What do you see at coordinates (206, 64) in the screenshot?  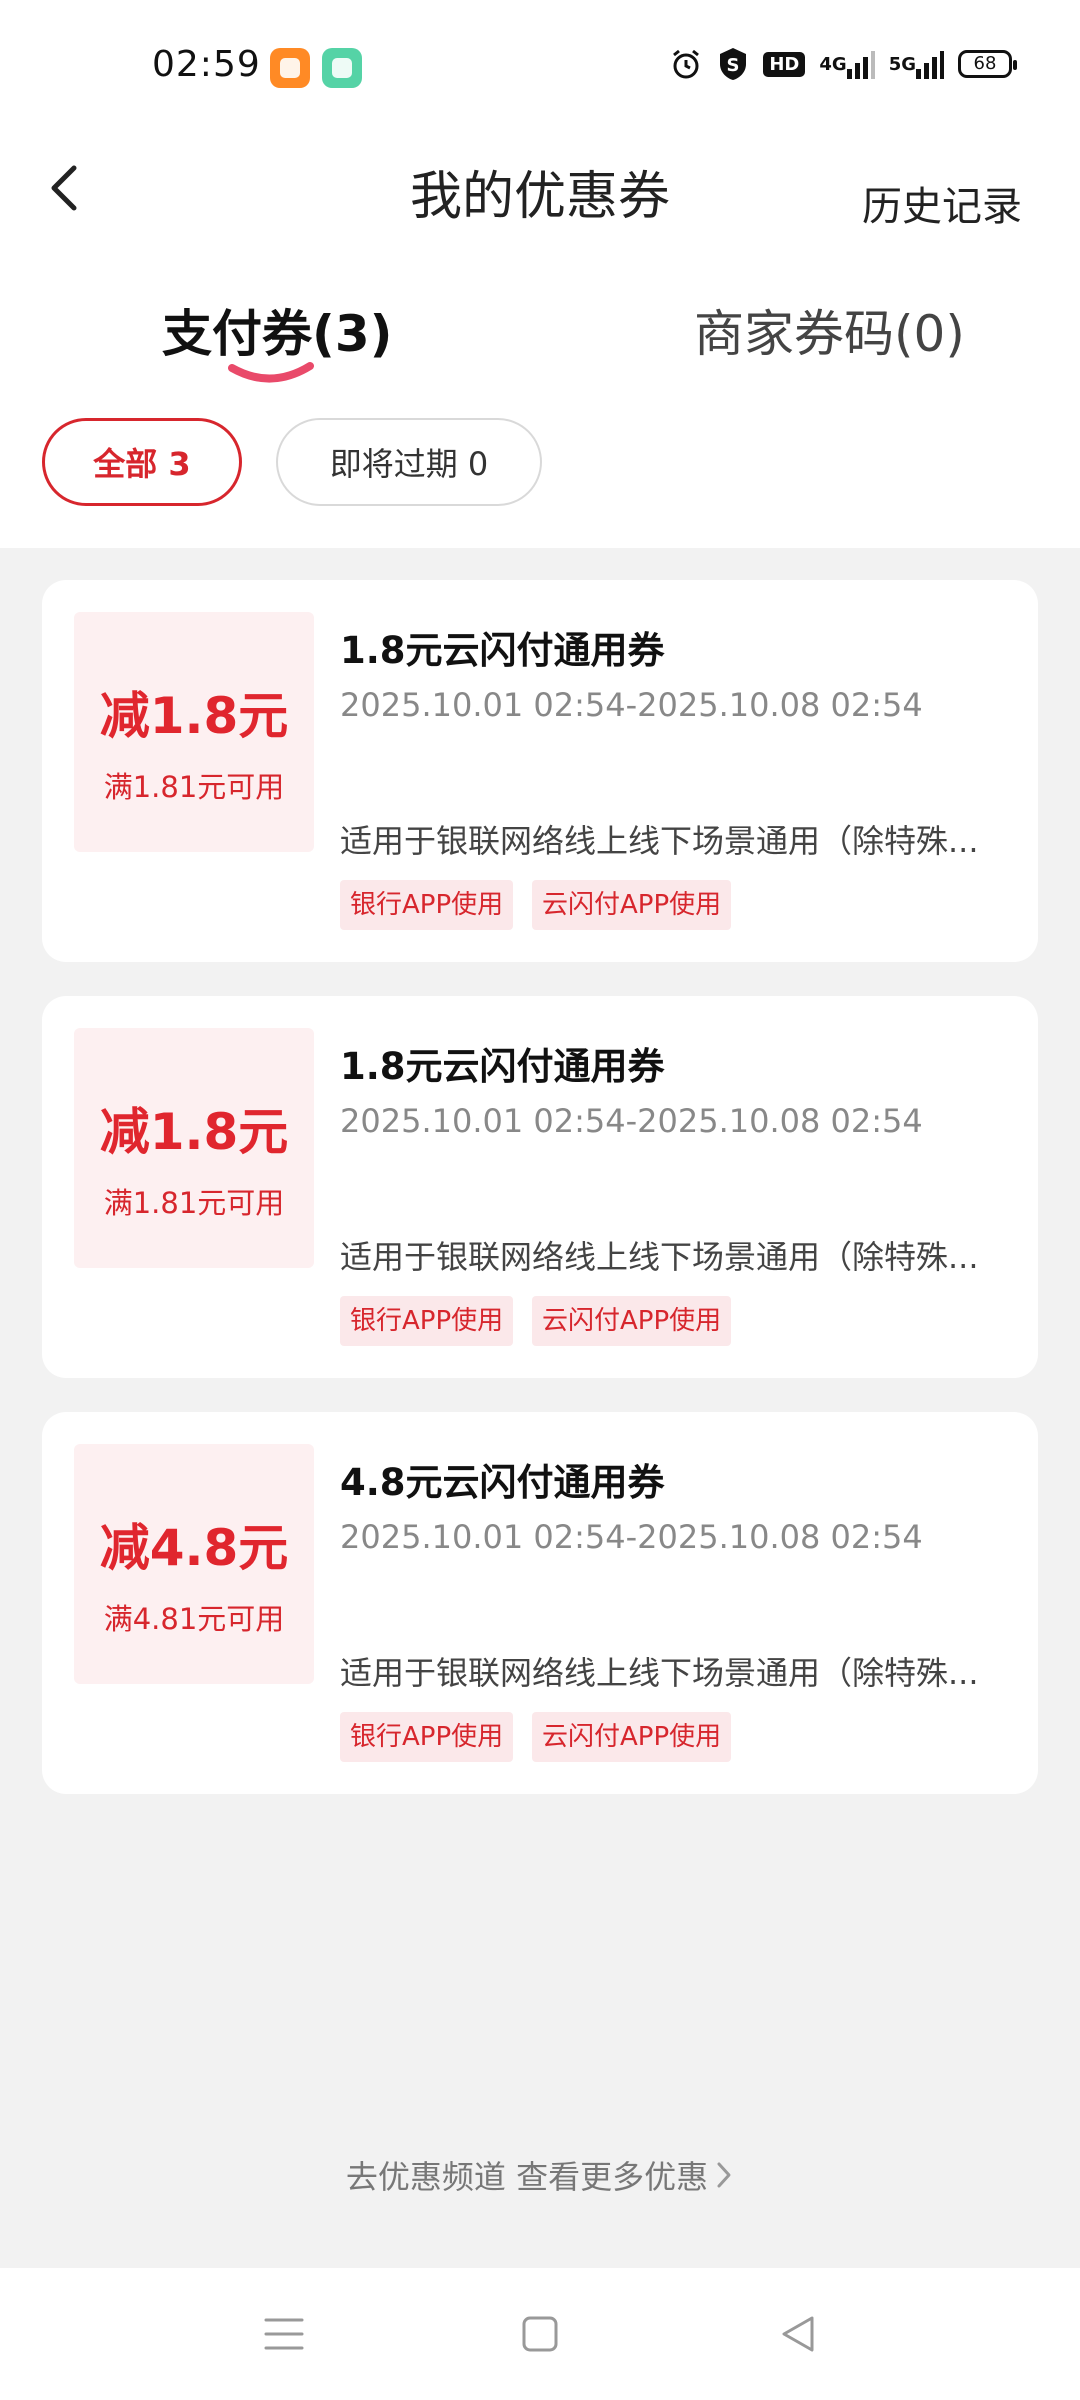 I see `status-time: 02:59` at bounding box center [206, 64].